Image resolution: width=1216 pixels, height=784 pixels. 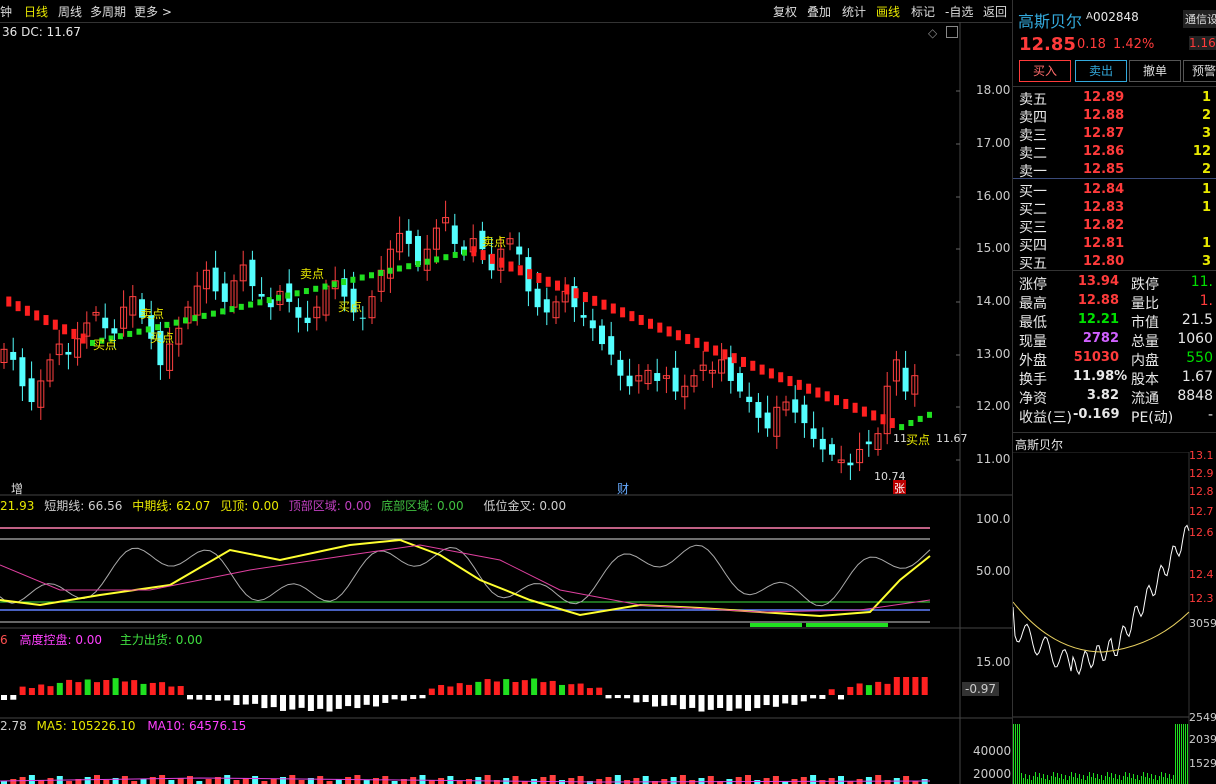 I want to click on limit-up-tag: 张, so click(x=899, y=487).